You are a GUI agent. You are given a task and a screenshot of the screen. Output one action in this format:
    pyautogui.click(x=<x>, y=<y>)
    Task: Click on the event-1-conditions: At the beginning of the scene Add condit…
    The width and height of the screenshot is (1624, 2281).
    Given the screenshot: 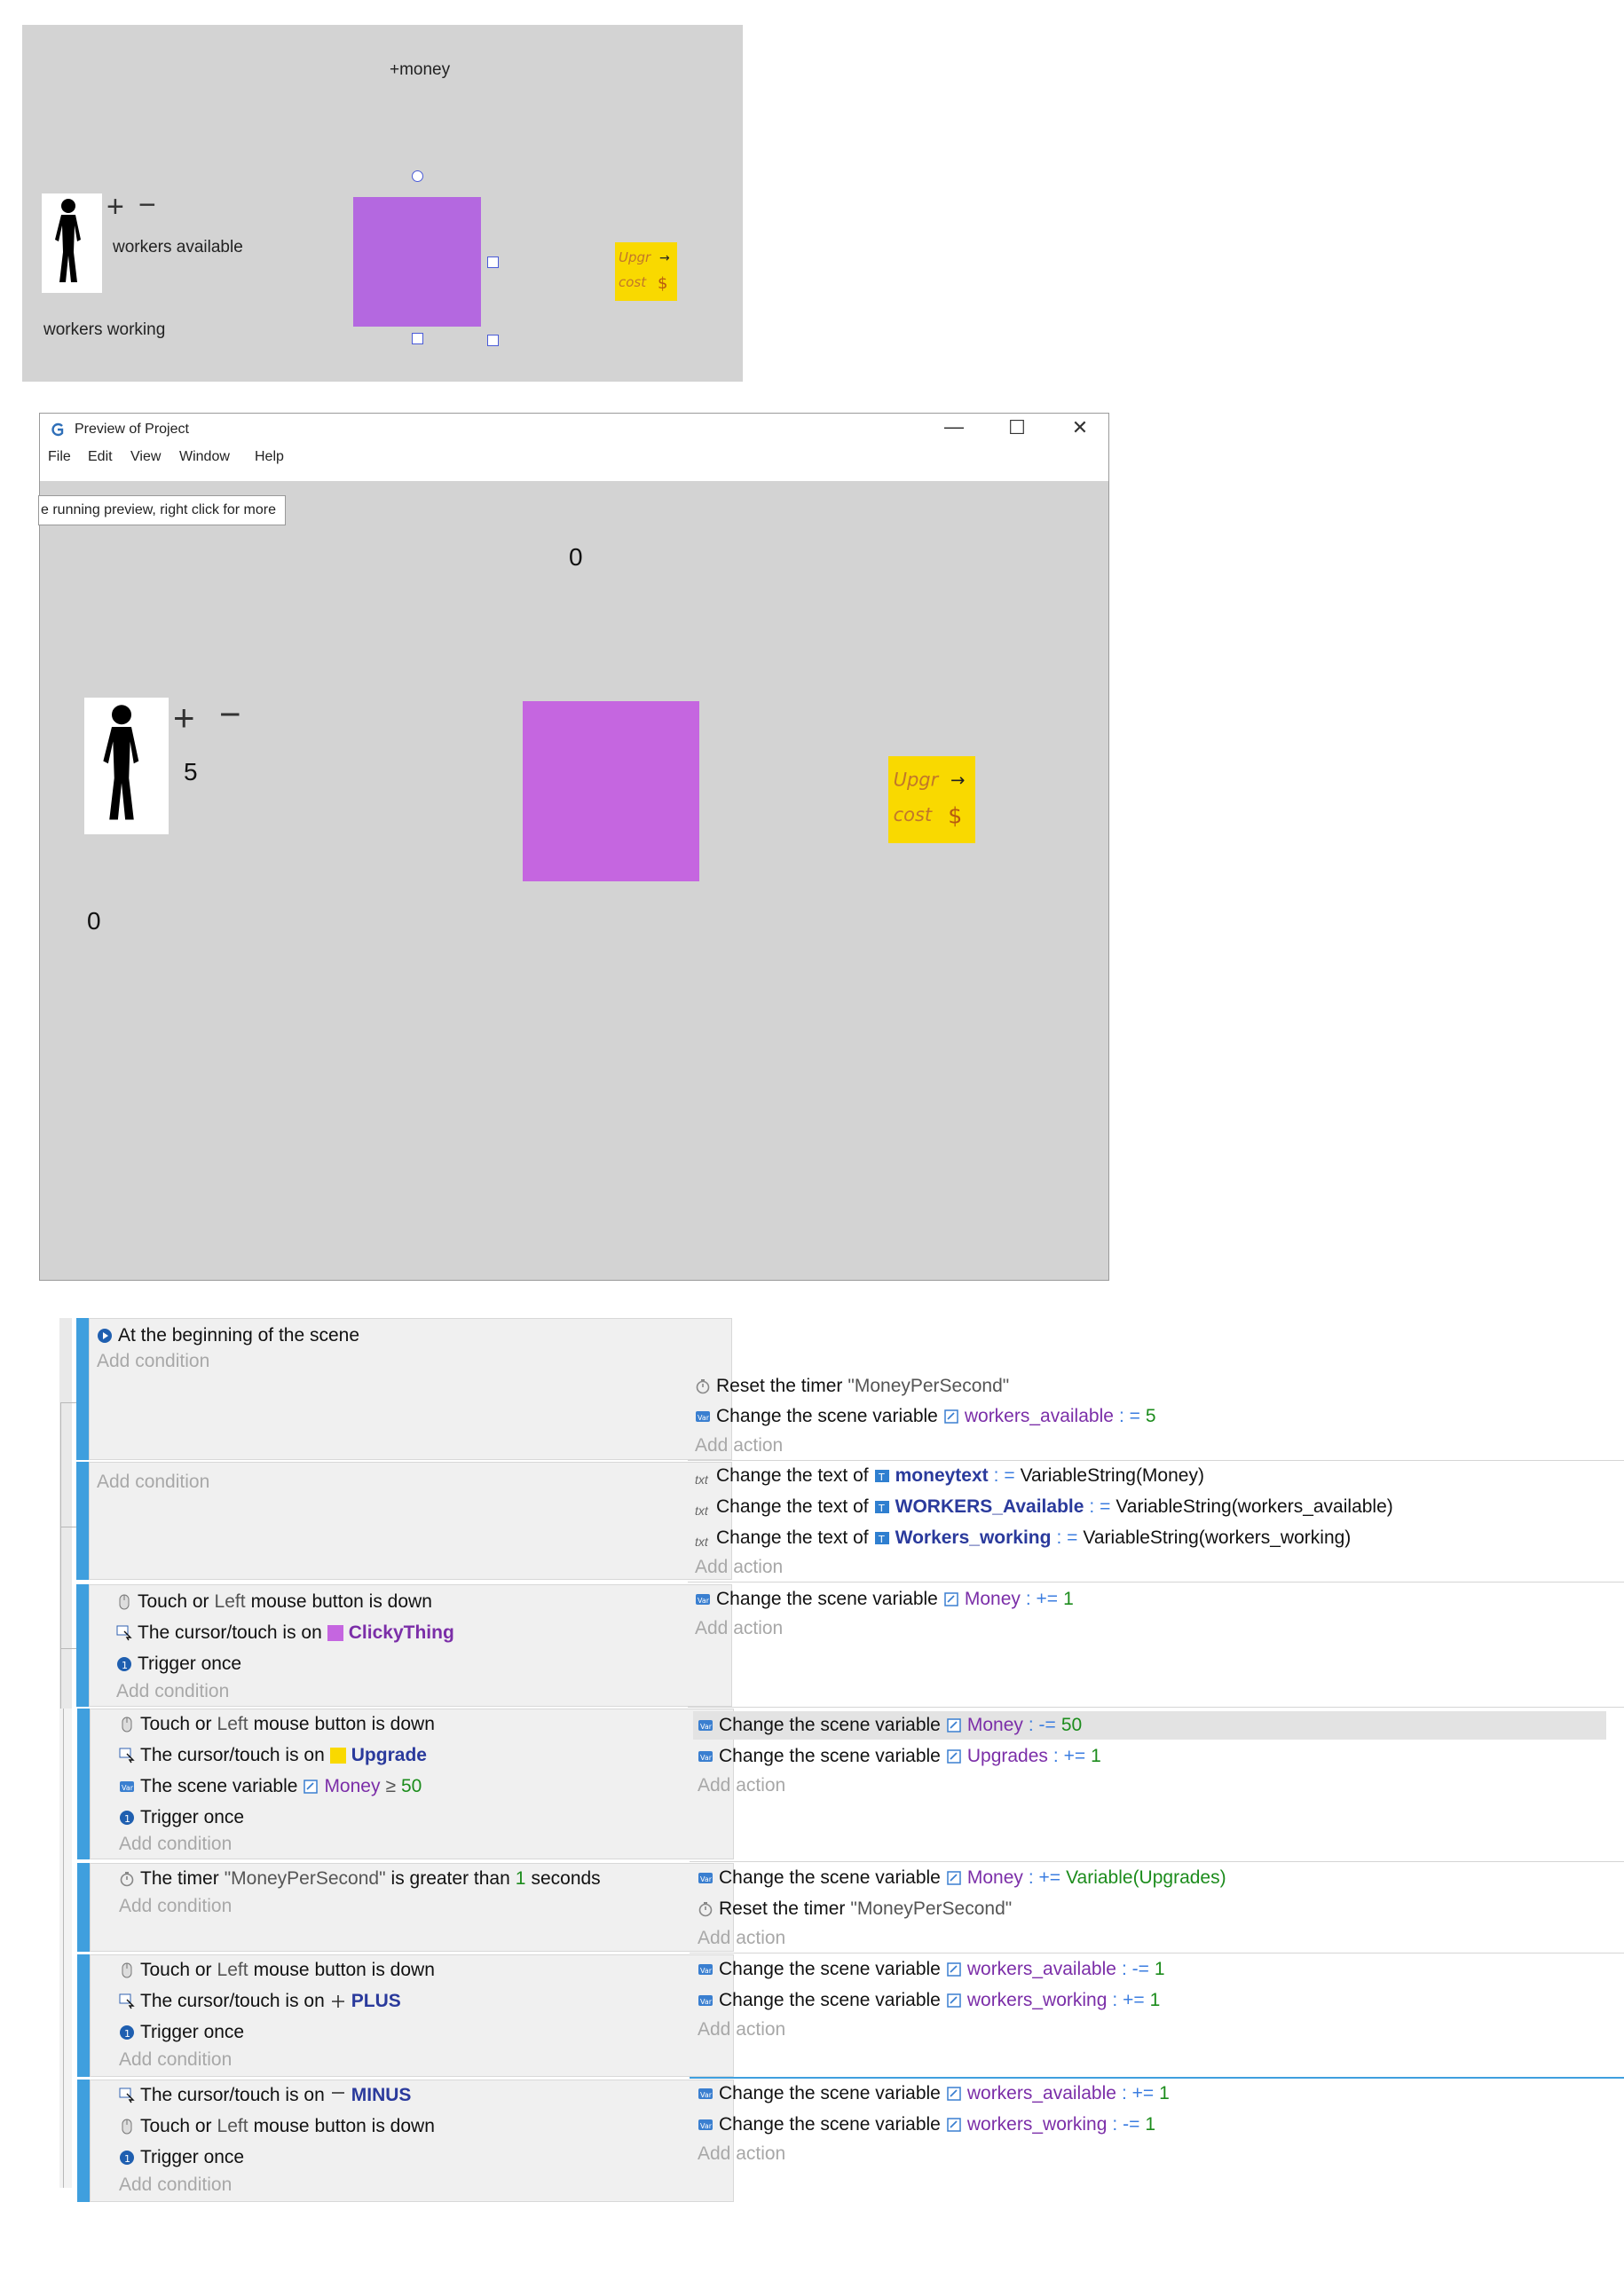 What is the action you would take?
    pyautogui.click(x=411, y=1389)
    